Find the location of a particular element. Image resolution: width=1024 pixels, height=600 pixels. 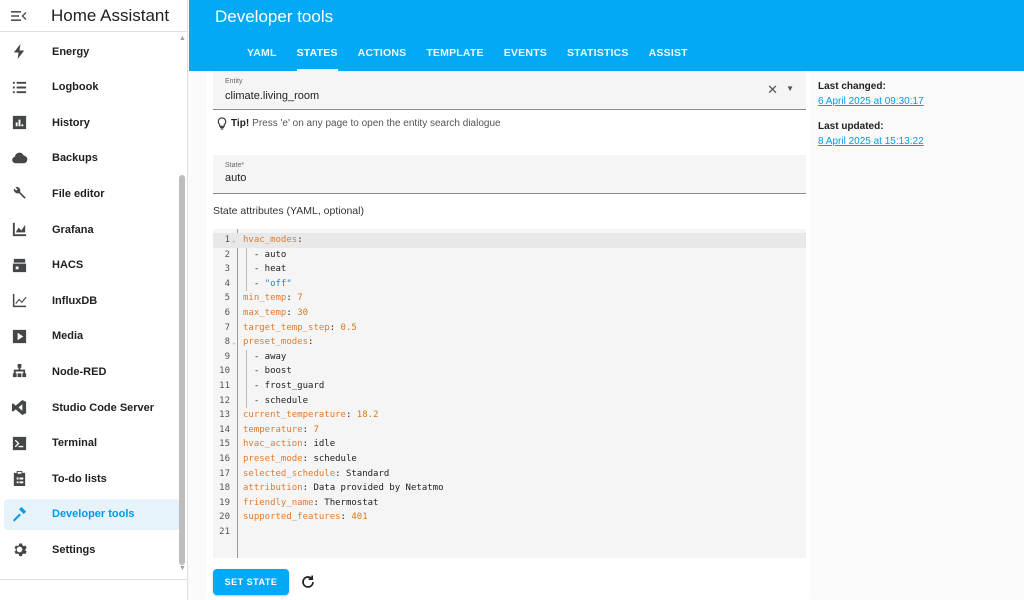

last-changed-block: Last changed: 6 April 2025 at 09:30:17 is located at coordinates (871, 94).